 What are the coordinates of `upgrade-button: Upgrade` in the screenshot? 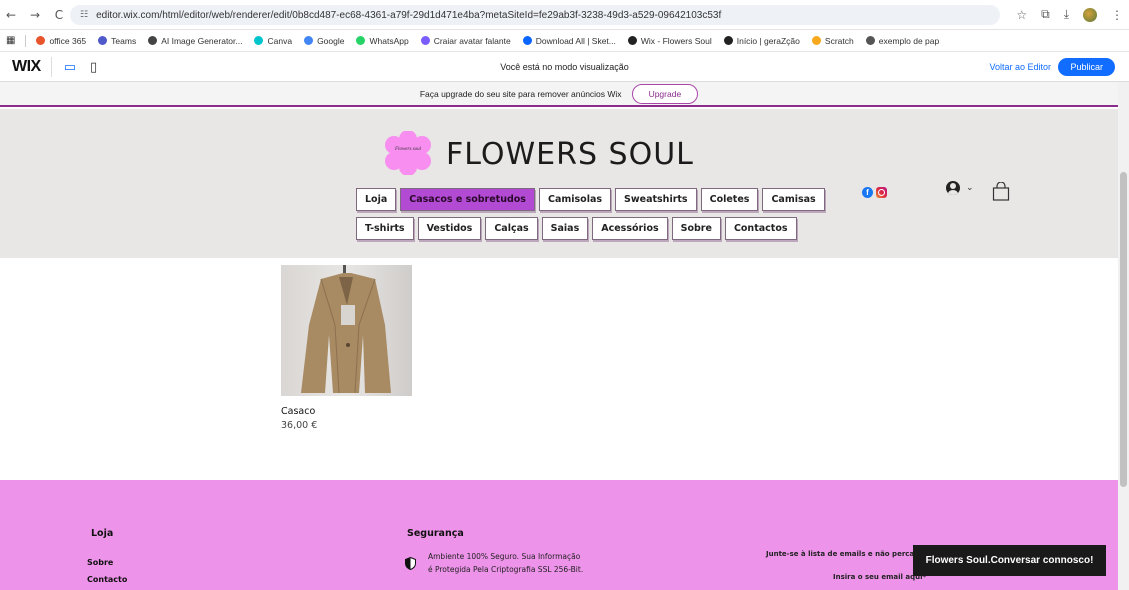 It's located at (665, 93).